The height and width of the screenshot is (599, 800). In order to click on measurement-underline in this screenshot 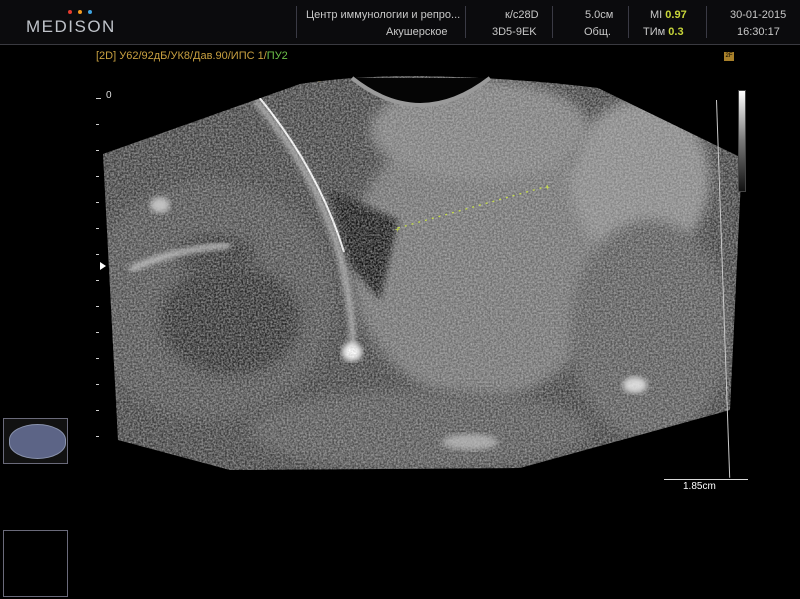, I will do `click(706, 479)`.